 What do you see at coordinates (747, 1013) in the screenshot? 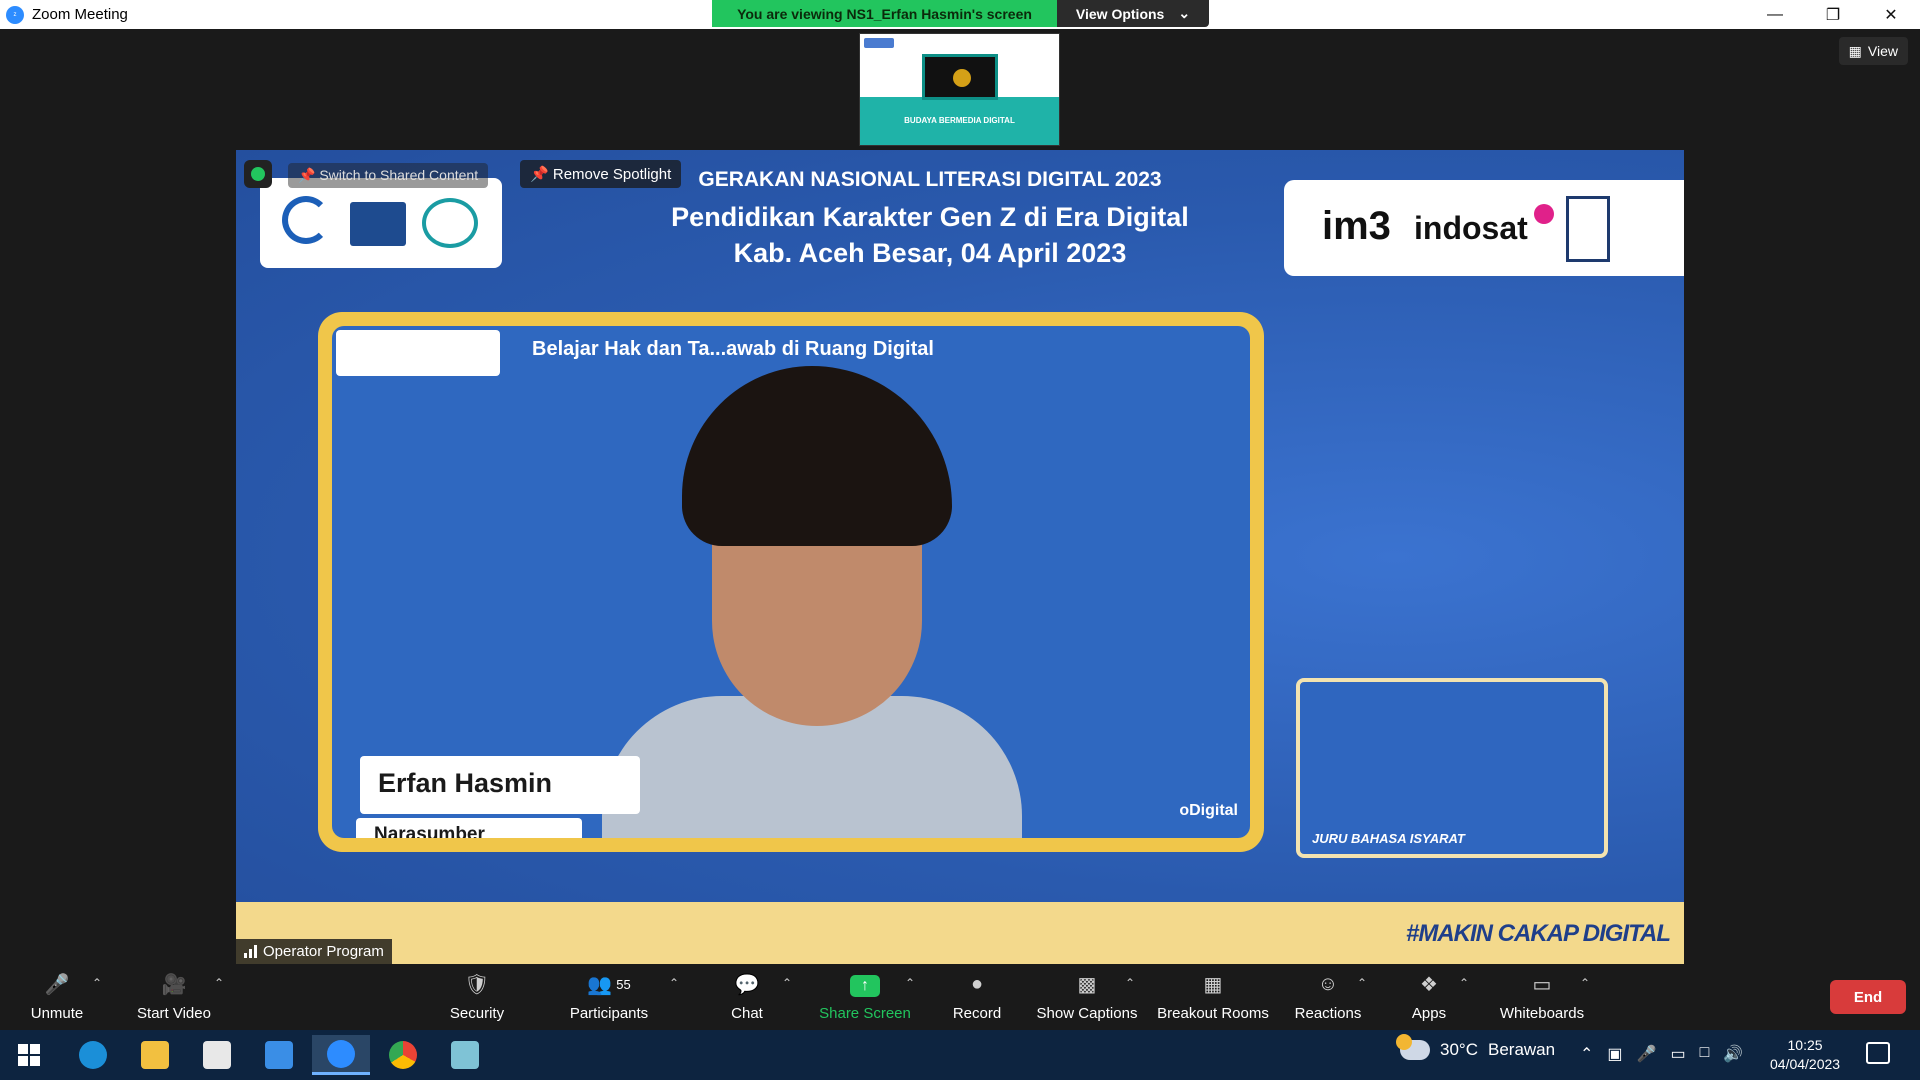
I see `chat-label: Chat` at bounding box center [747, 1013].